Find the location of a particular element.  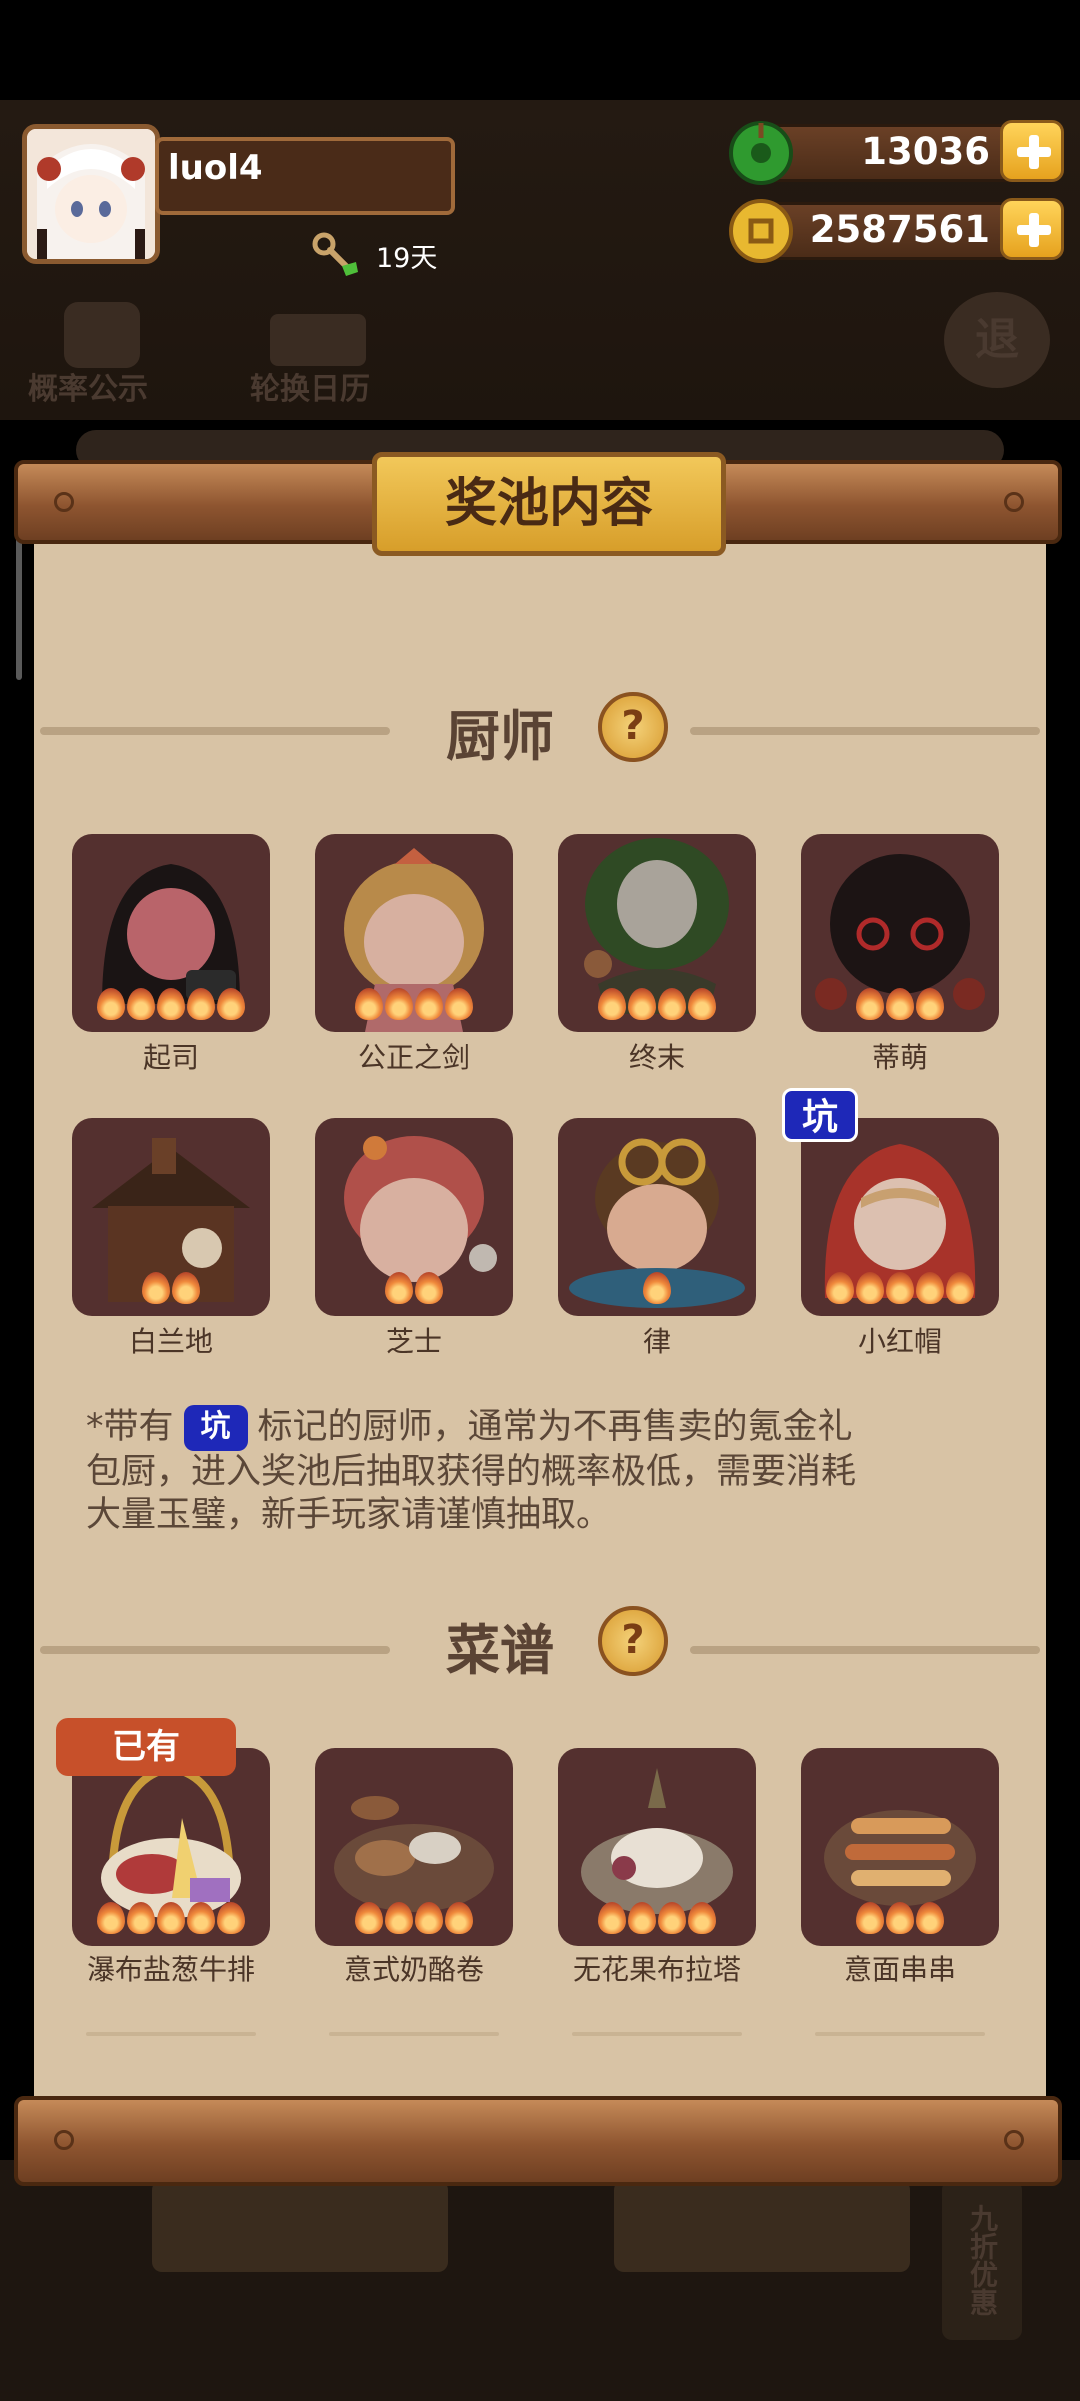

discount-tag: 九折优惠 is located at coordinates (982, 2260).